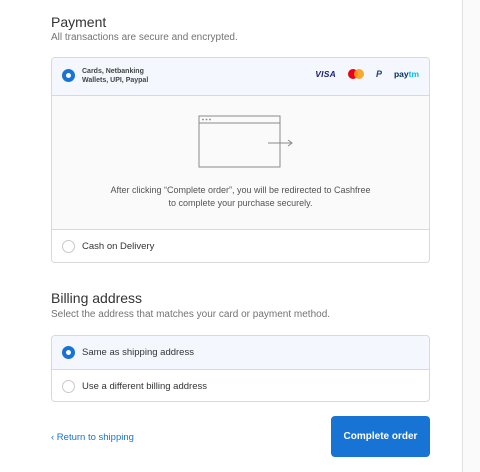 The image size is (480, 472). What do you see at coordinates (380, 436) in the screenshot?
I see `complete-order-button: Complete order` at bounding box center [380, 436].